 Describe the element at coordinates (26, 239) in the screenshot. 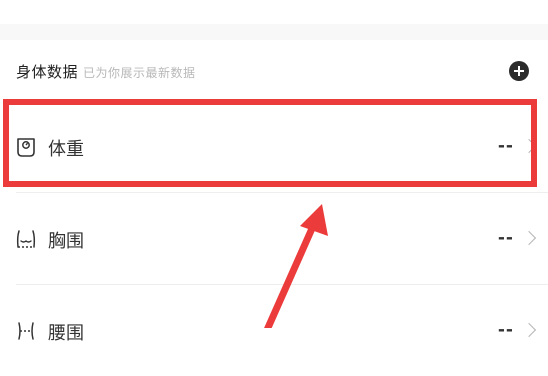

I see `chest-icon` at that location.